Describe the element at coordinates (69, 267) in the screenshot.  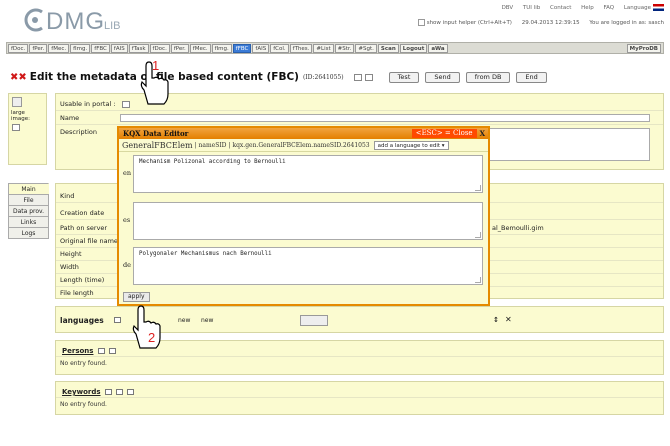
I see `width-label: Width` at that location.